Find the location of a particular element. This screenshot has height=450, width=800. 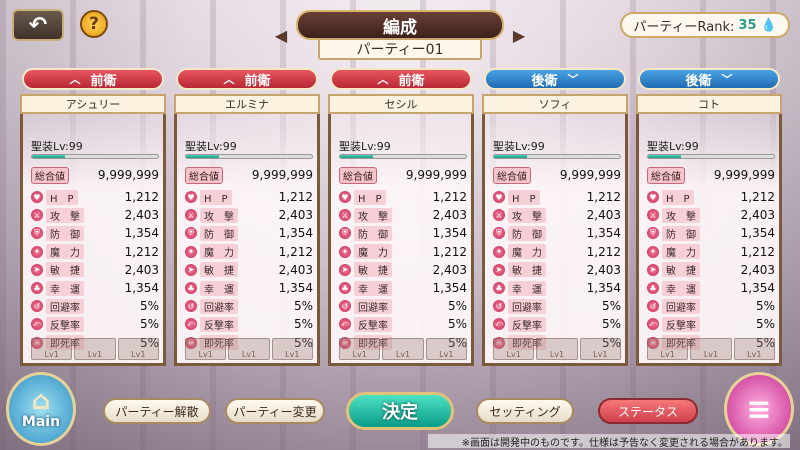

total-label: 総合値 is located at coordinates (204, 175).